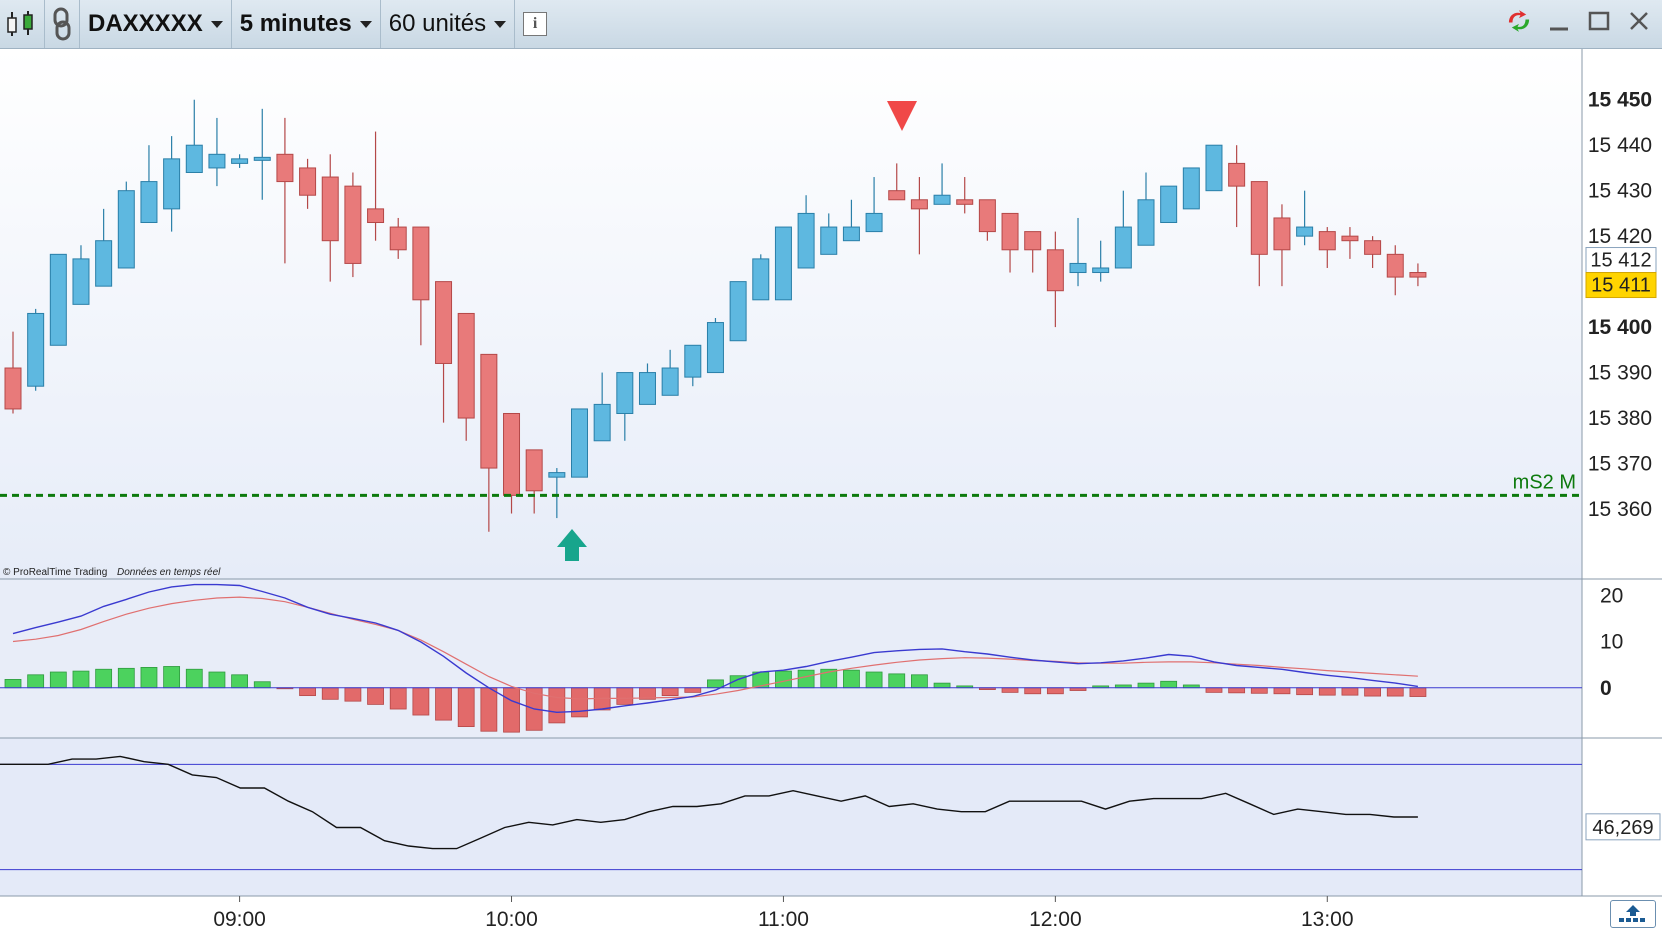 The image size is (1662, 934). I want to click on chart-toolbar: DAXXXXX 5 minutes 60 unités i, so click(831, 24).